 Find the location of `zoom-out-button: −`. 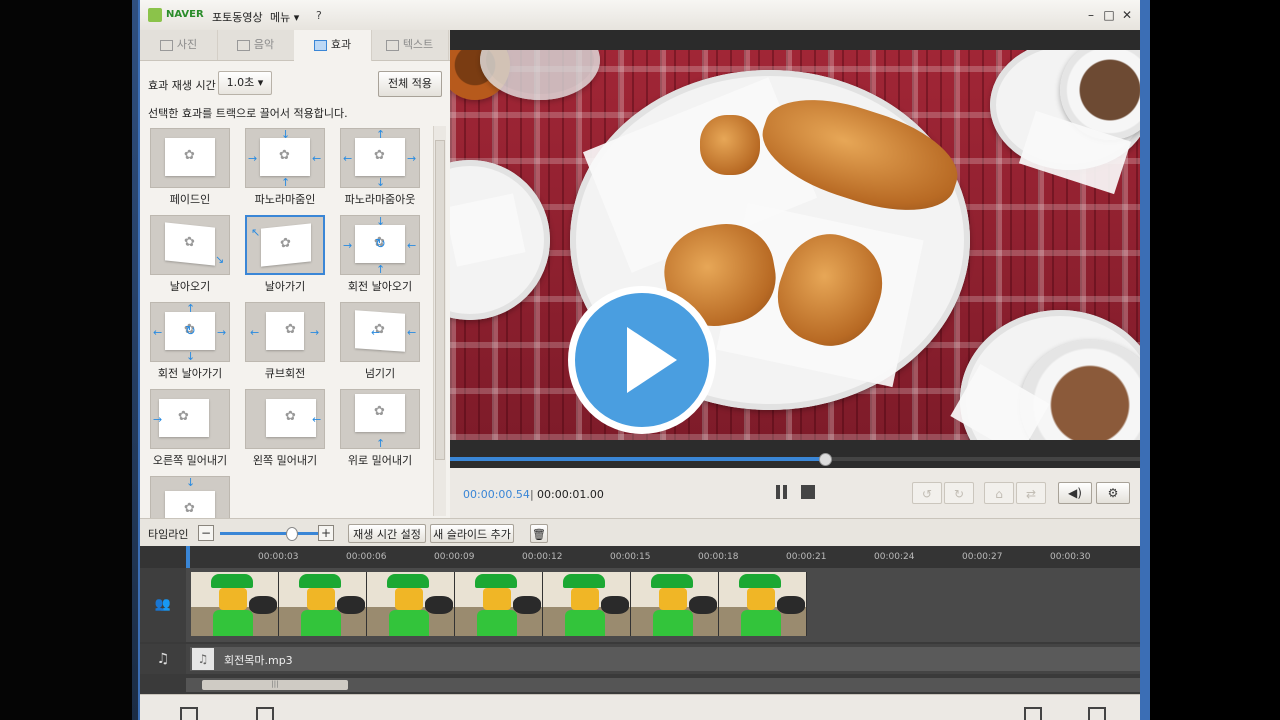

zoom-out-button: − is located at coordinates (206, 533).